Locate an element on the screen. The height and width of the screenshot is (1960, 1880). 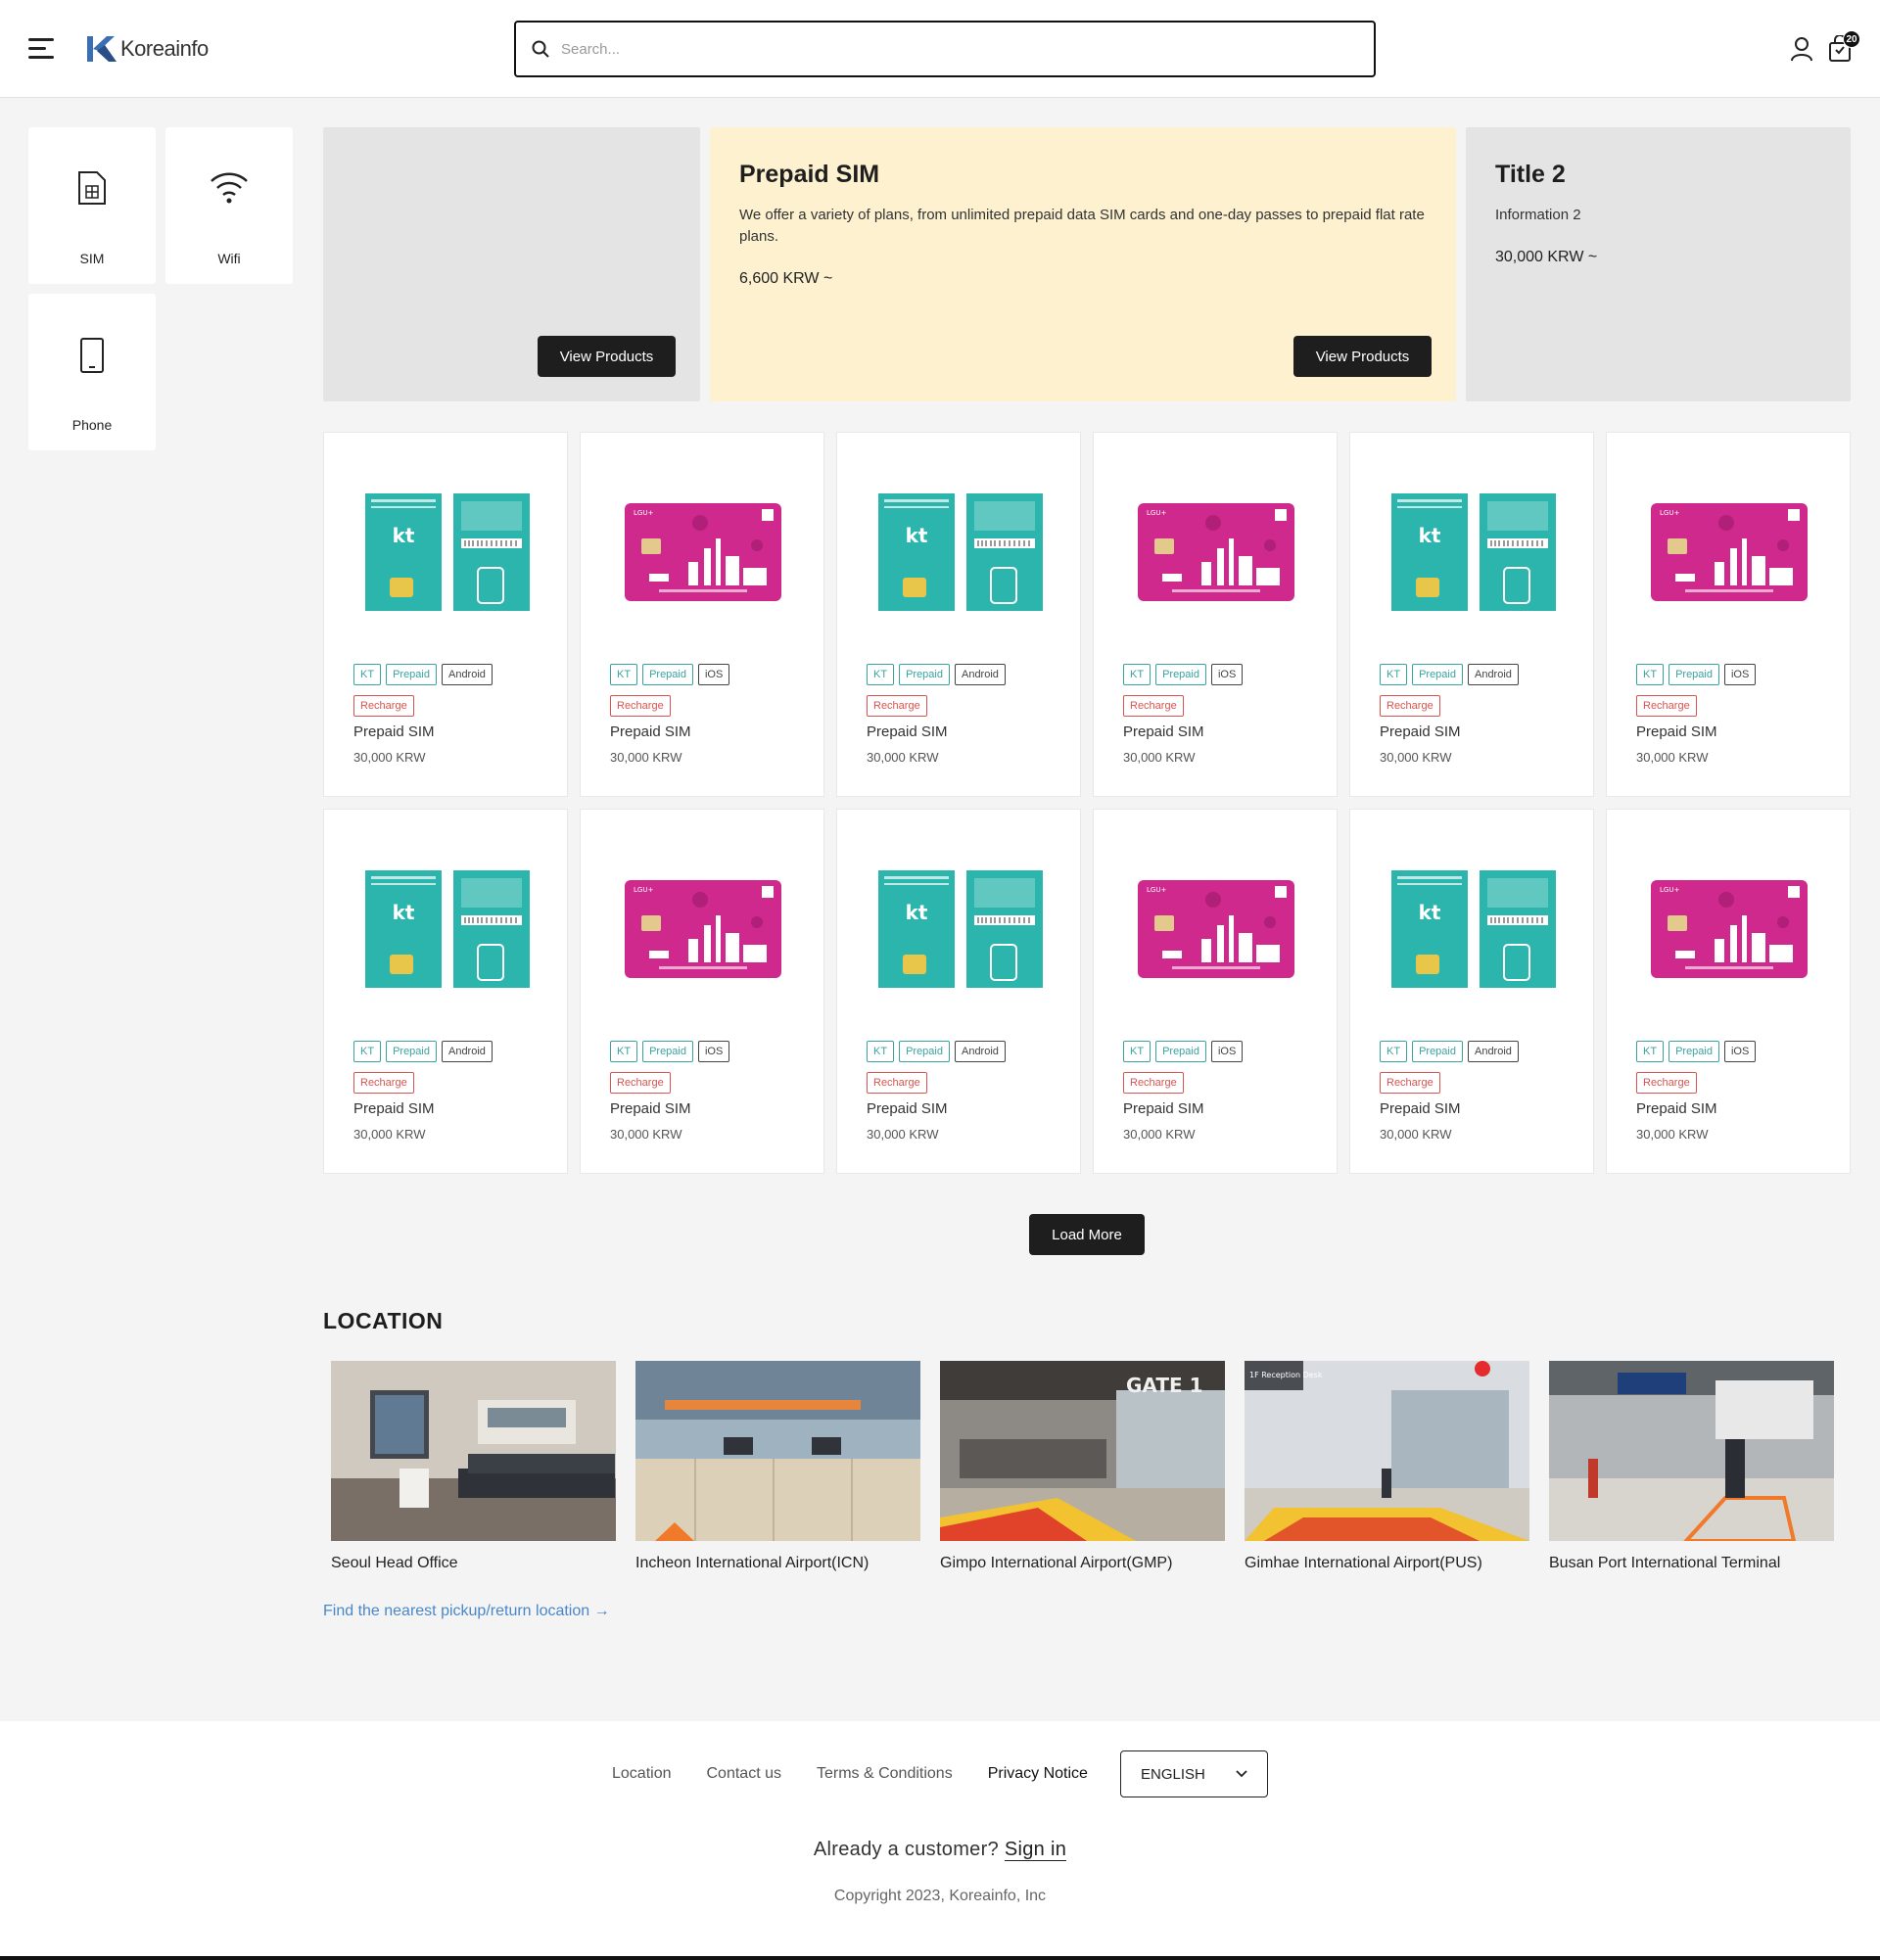
footer-link-terms: Terms & Conditions is located at coordinates (885, 1774).